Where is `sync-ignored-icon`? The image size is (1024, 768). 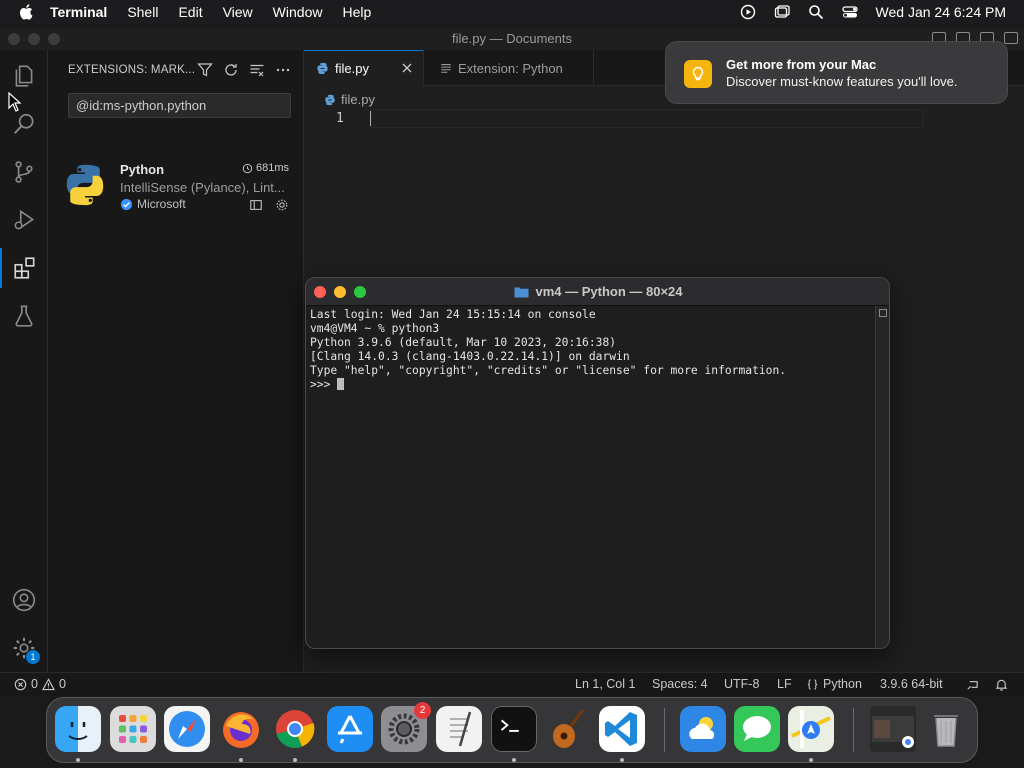 sync-ignored-icon is located at coordinates (256, 205).